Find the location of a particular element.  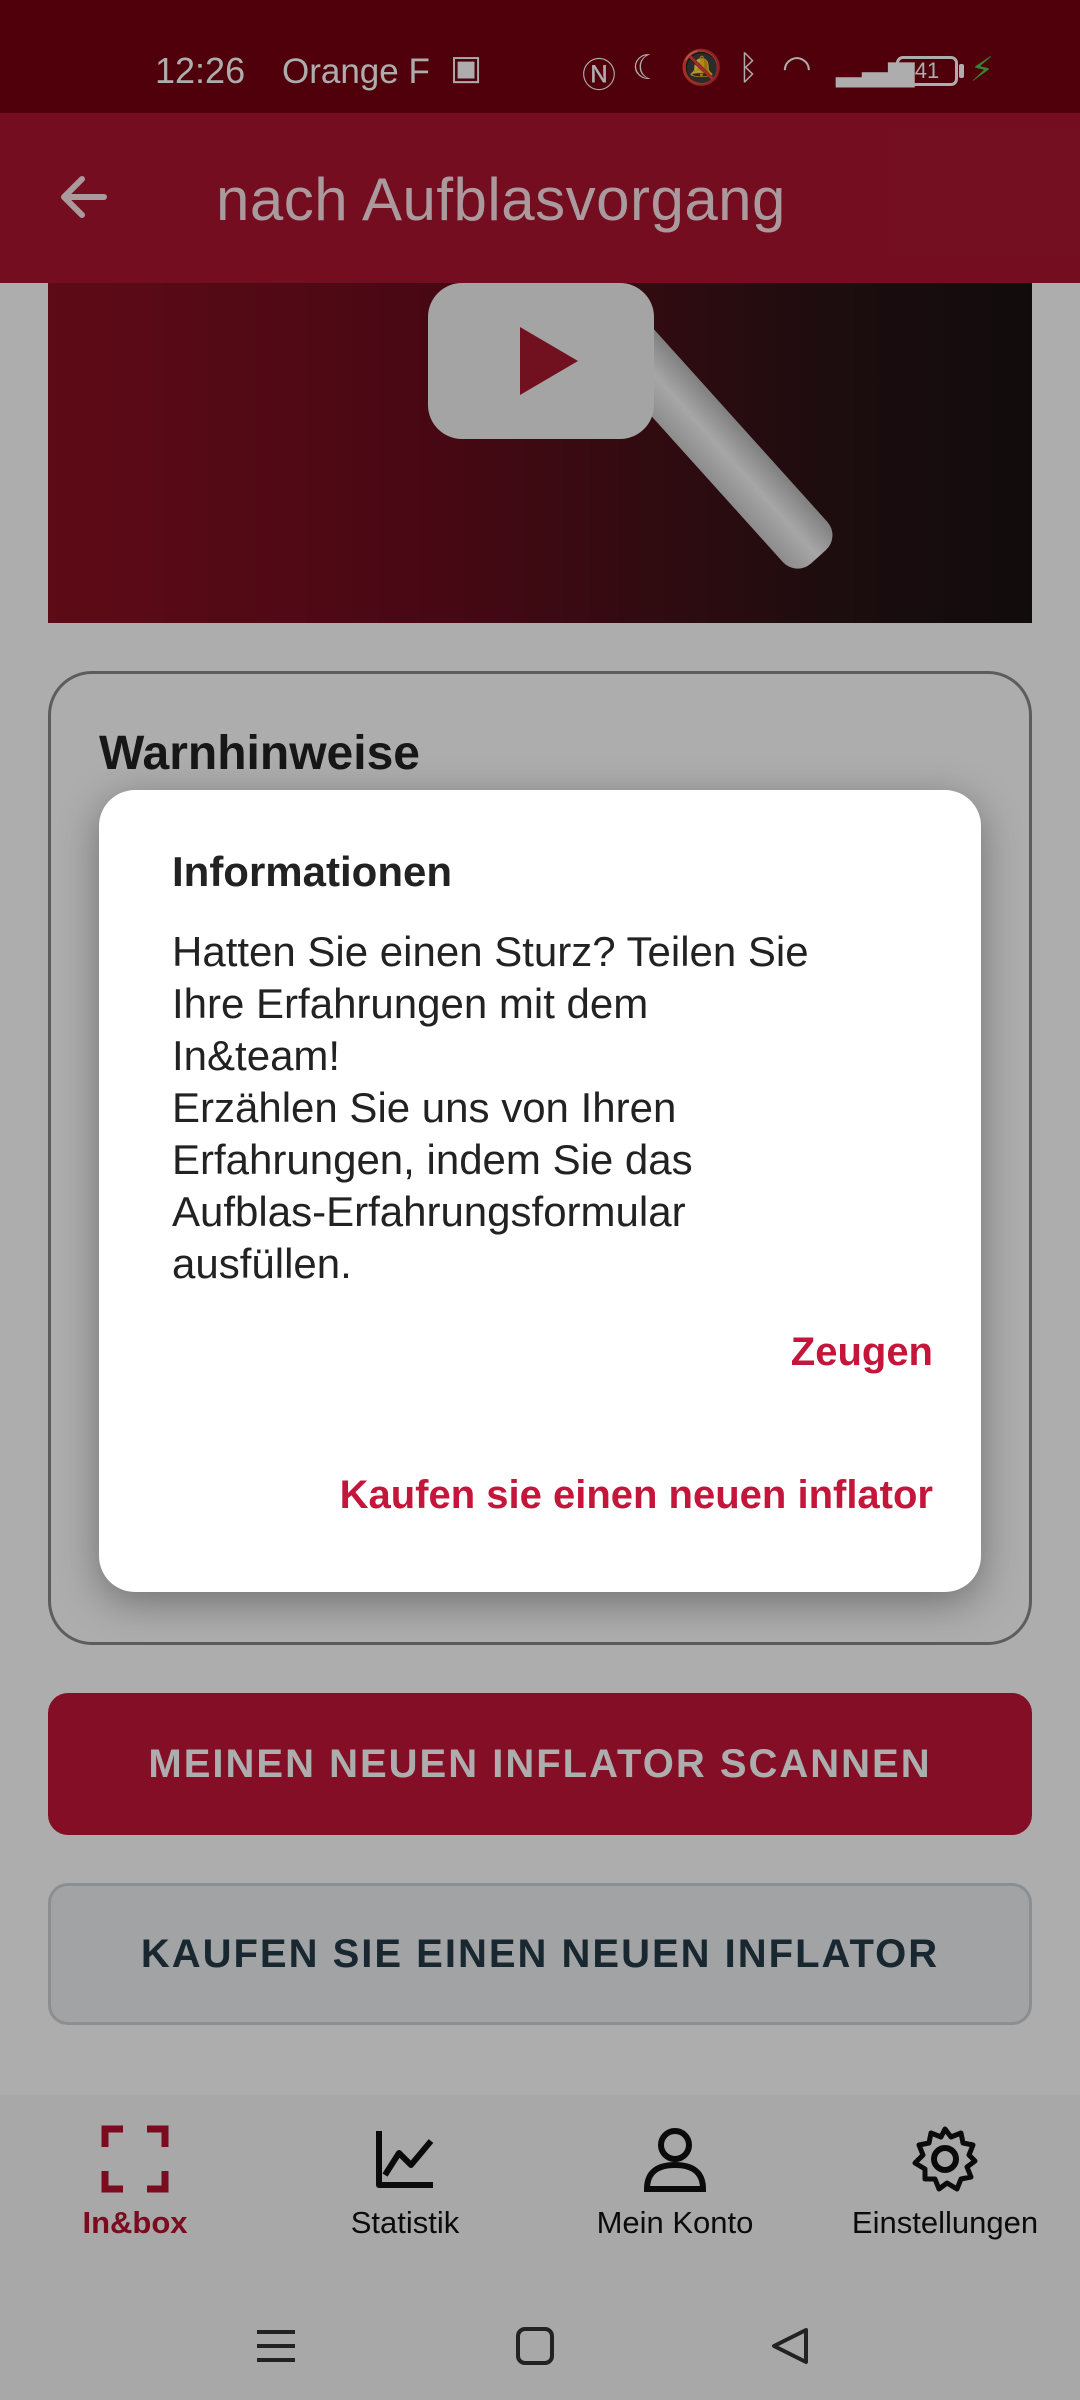

dialog-title: Informationen is located at coordinates (312, 871).